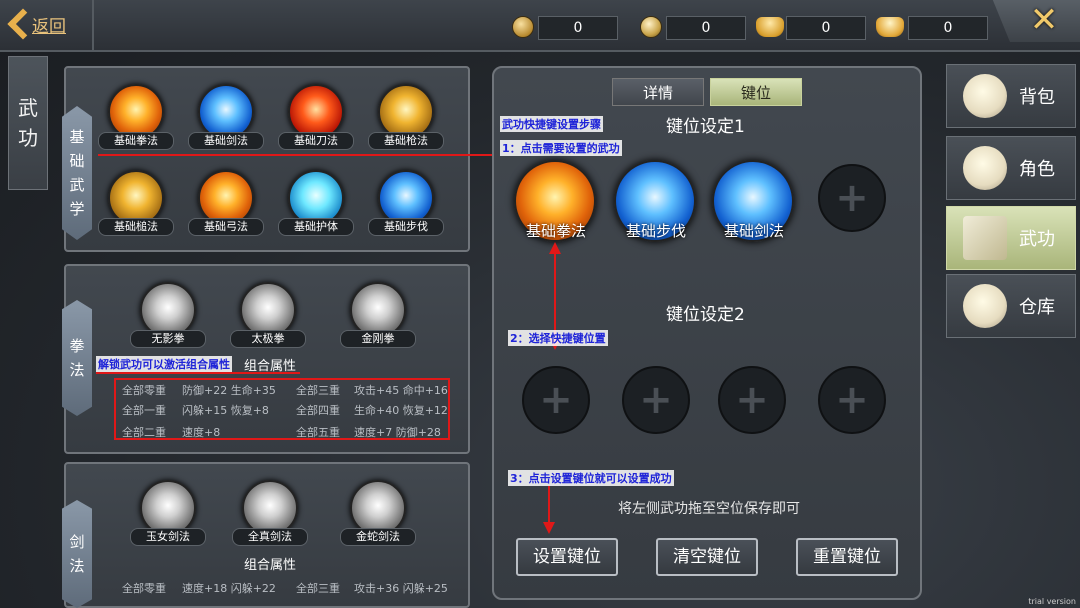  Describe the element at coordinates (270, 513) in the screenshot. I see `skill-quanzhen-sword: 全真剑法` at that location.